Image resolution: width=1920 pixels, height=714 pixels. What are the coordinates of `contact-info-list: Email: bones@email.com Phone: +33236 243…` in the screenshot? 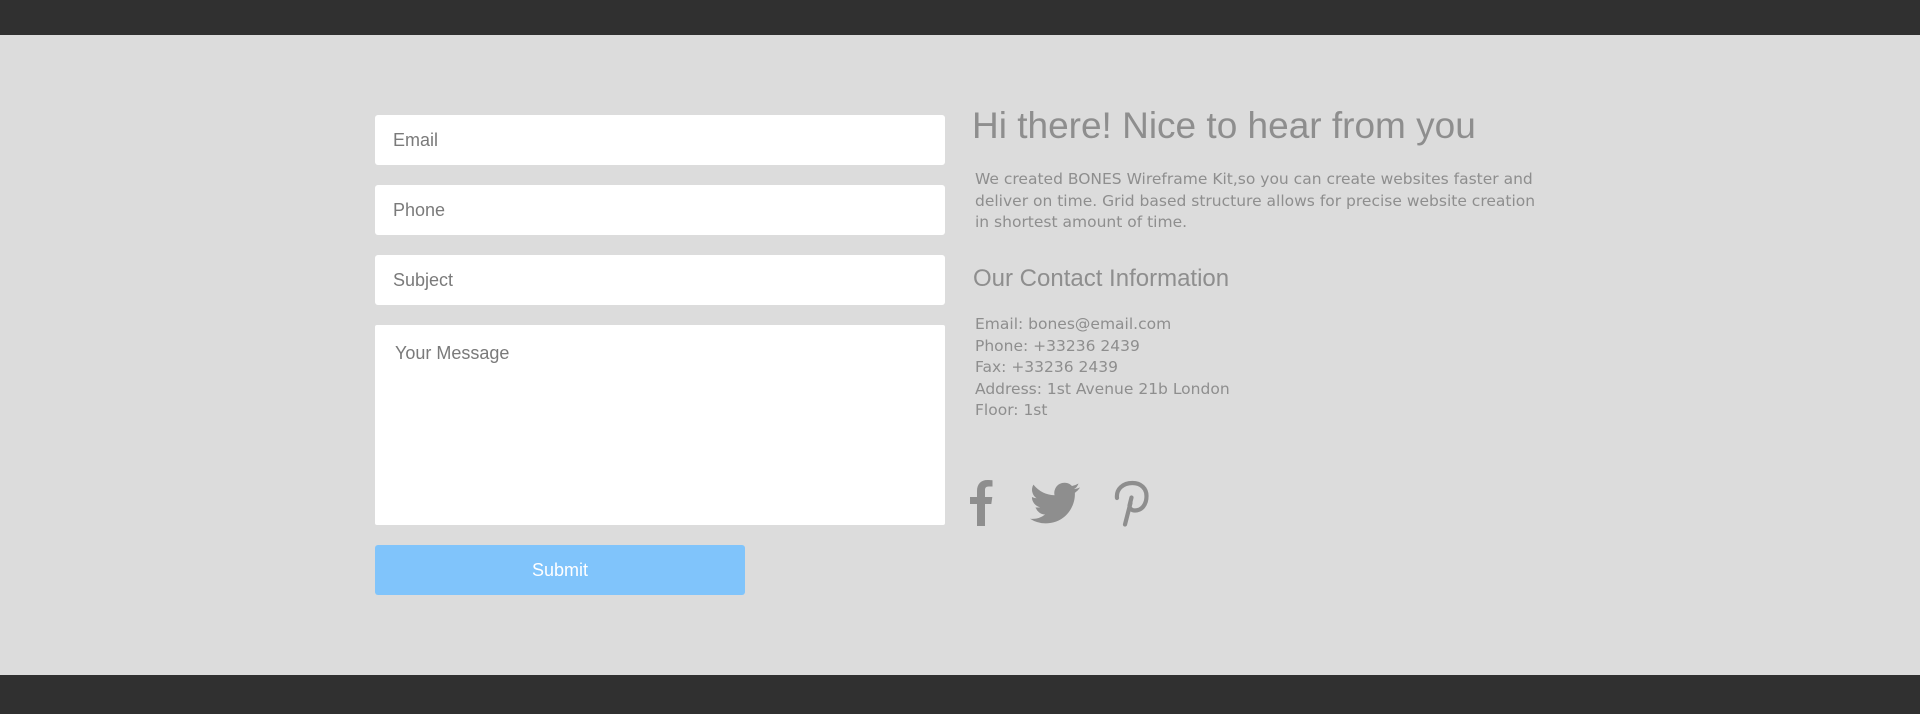 It's located at (1102, 368).